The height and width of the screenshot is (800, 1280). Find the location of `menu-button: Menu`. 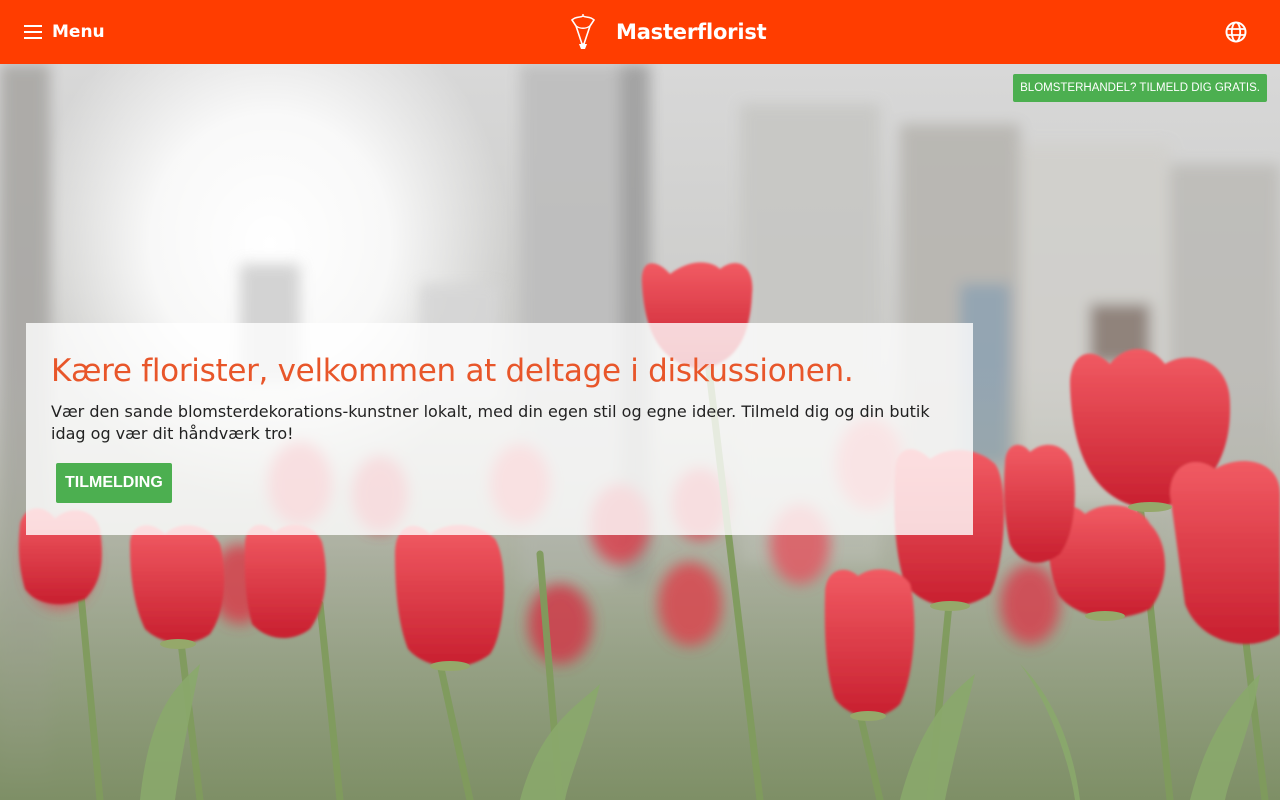

menu-button: Menu is located at coordinates (64, 32).